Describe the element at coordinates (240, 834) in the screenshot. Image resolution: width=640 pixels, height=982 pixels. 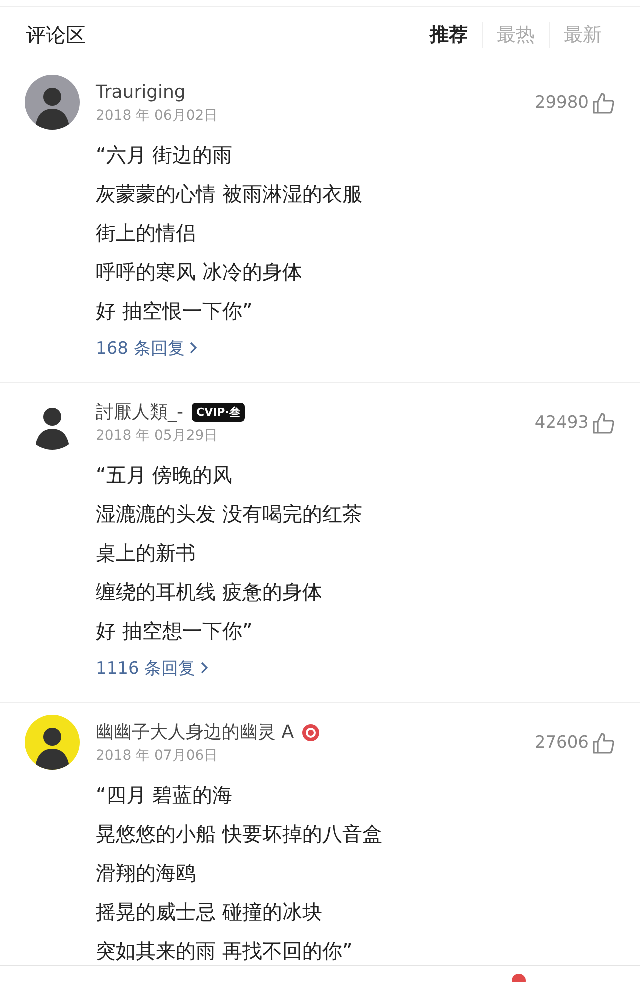
I see `comment-line: 晃悠悠的小船 快要坏掉的八音盒` at that location.